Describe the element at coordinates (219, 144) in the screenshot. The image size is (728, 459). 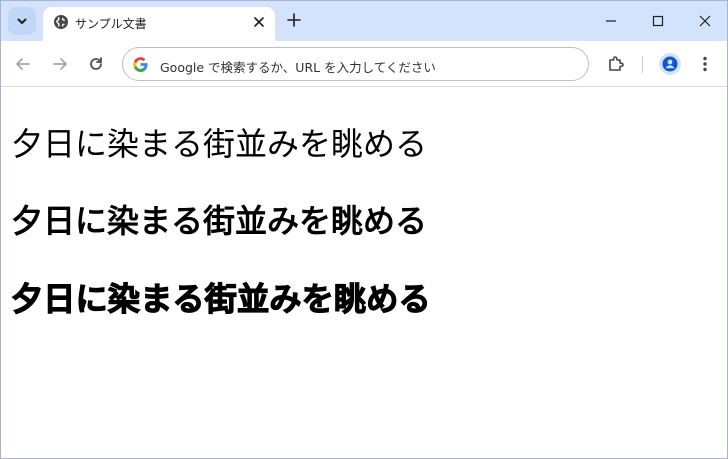
I see `text-line-normal: 夕日に染まる街並みを眺める` at that location.